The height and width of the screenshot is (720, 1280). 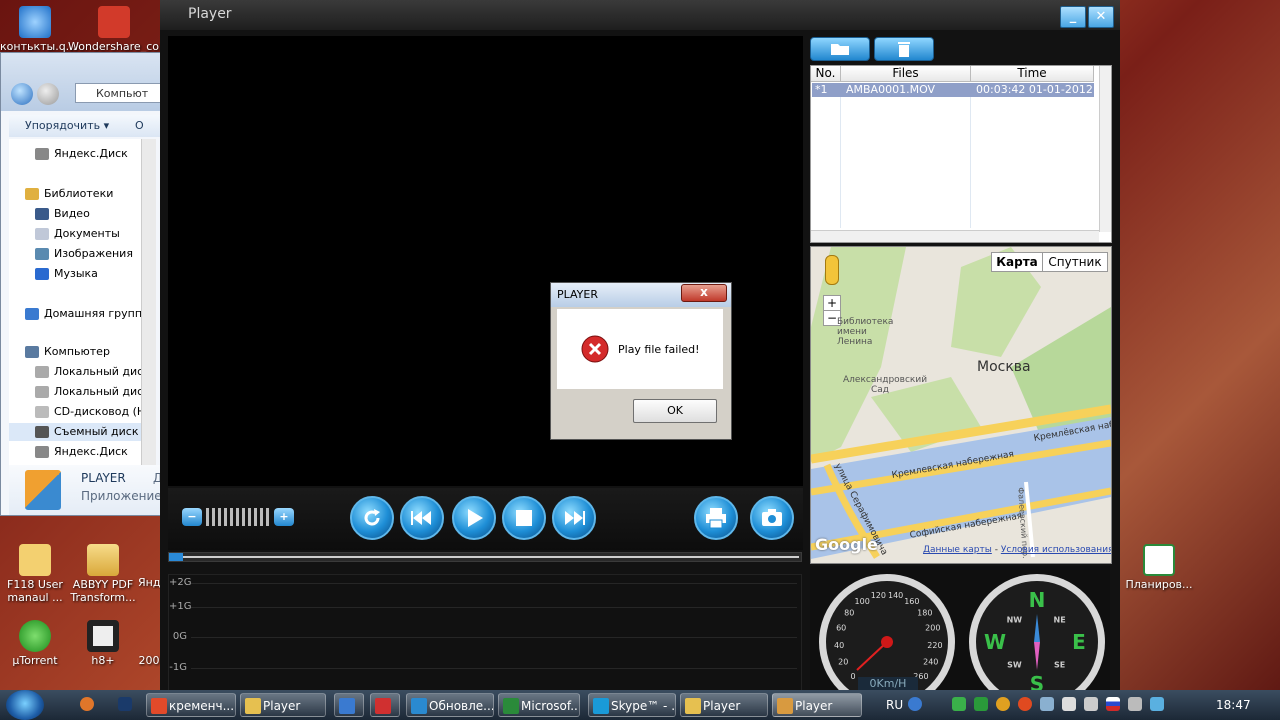 What do you see at coordinates (957, 550) in the screenshot?
I see `map-data-link: Данные карты` at bounding box center [957, 550].